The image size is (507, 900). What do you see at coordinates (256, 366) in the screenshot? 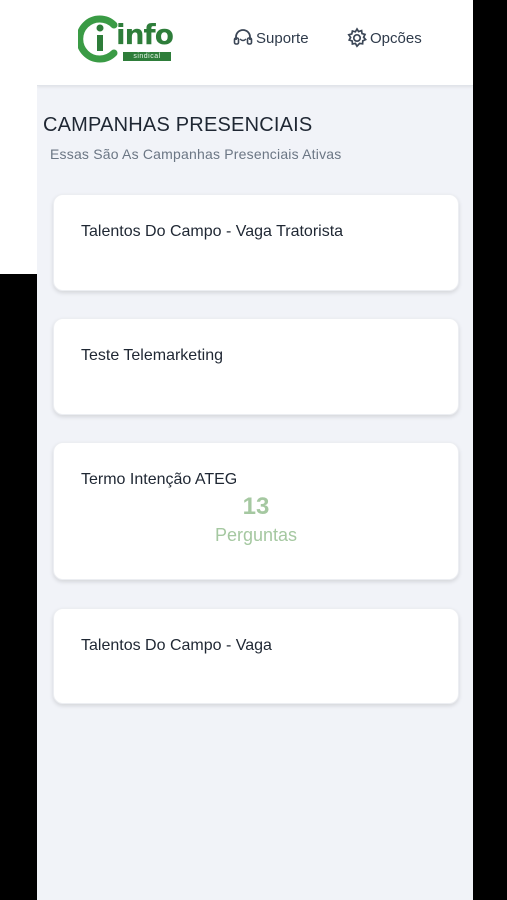
I see `campaign-card: Teste Telemarketing` at bounding box center [256, 366].